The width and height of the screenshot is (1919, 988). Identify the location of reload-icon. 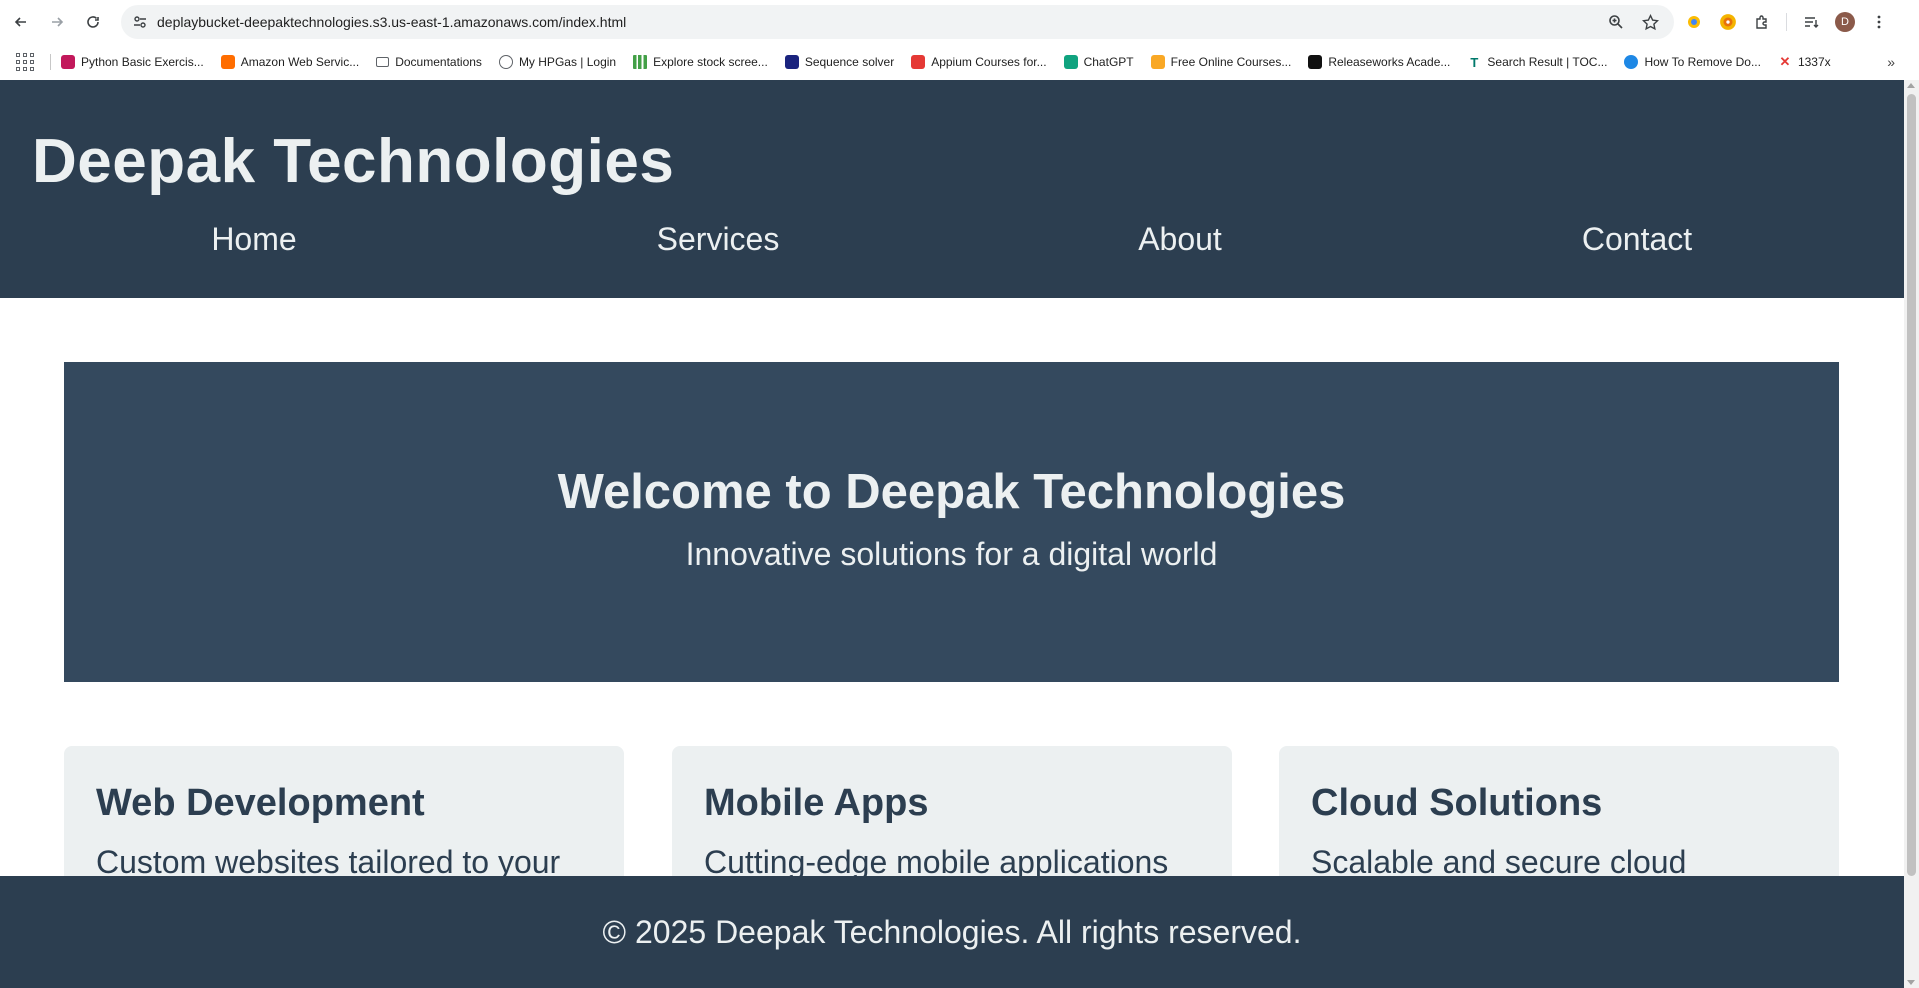
(93, 22).